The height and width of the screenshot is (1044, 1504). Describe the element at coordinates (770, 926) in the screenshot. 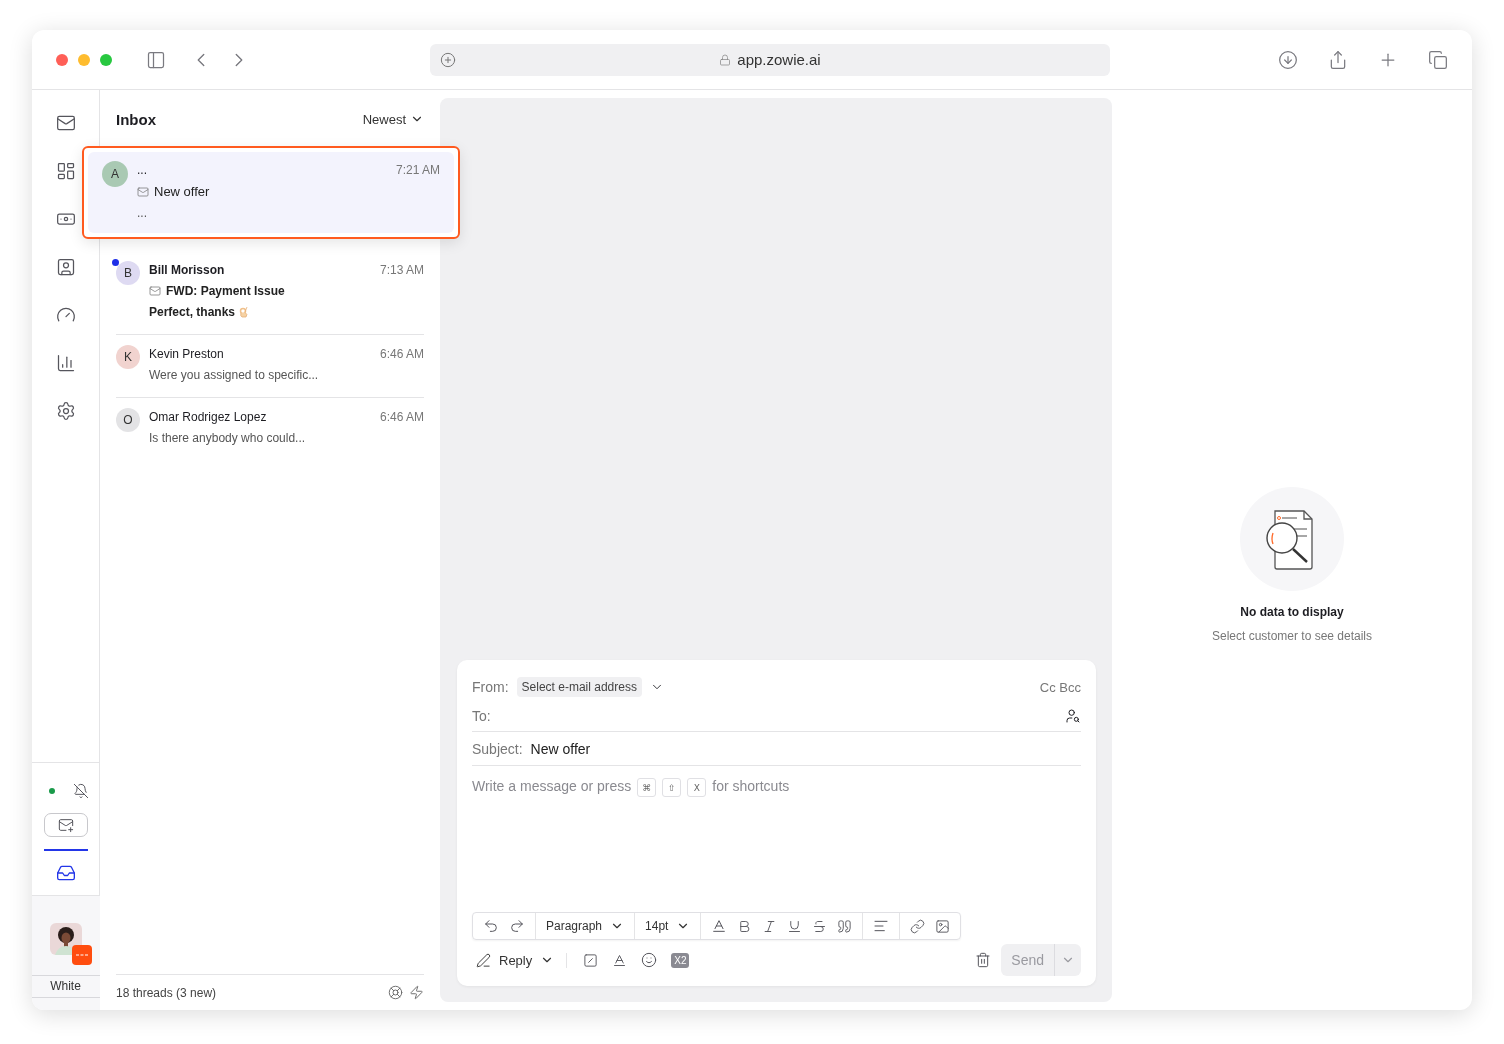

I see `italic-icon` at that location.